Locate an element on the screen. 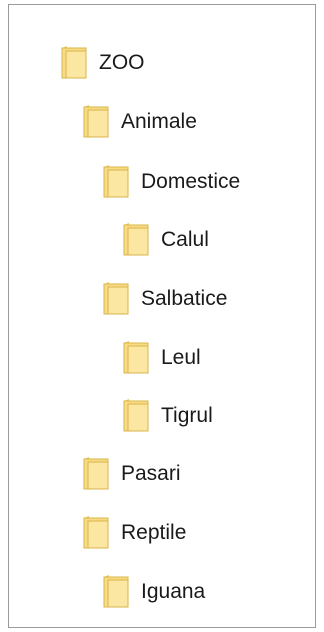 The image size is (324, 632). tree-item-zoo: ZOO is located at coordinates (103, 62).